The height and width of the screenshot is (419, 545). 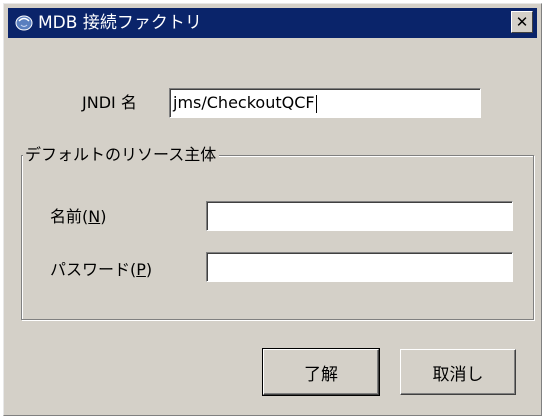 I want to click on password-mnemonic: P, so click(x=141, y=269).